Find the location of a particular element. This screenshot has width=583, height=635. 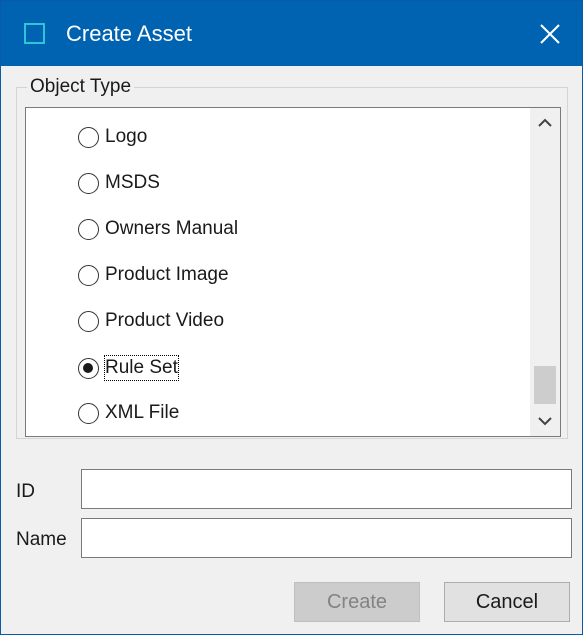

radio-button-checked is located at coordinates (88, 368).